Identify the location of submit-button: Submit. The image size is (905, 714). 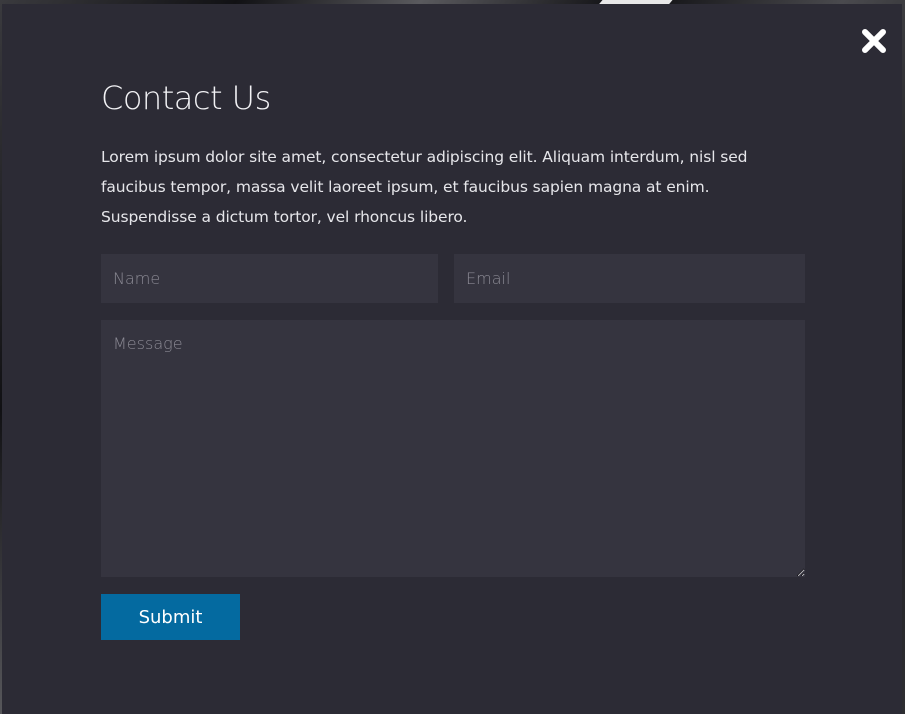
(170, 617).